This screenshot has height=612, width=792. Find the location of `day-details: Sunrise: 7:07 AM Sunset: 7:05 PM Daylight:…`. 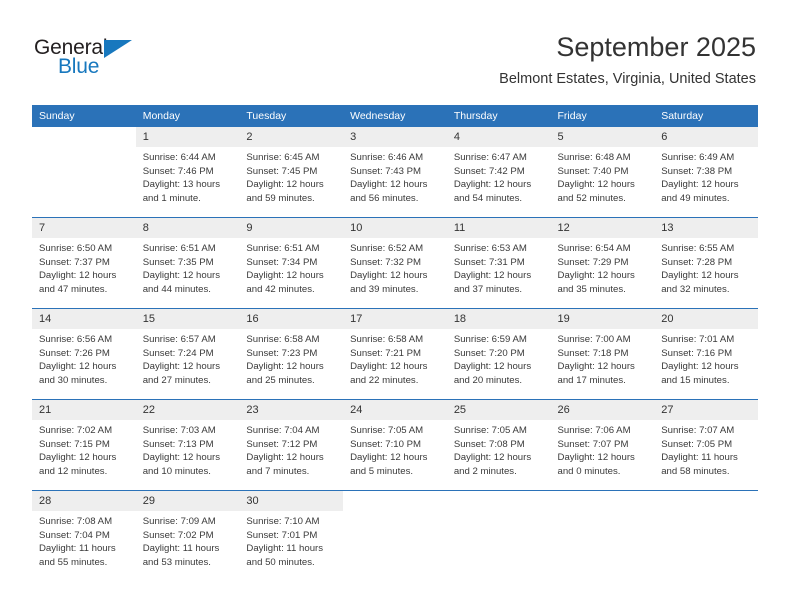

day-details: Sunrise: 7:07 AM Sunset: 7:05 PM Daylight:… is located at coordinates (706, 449).